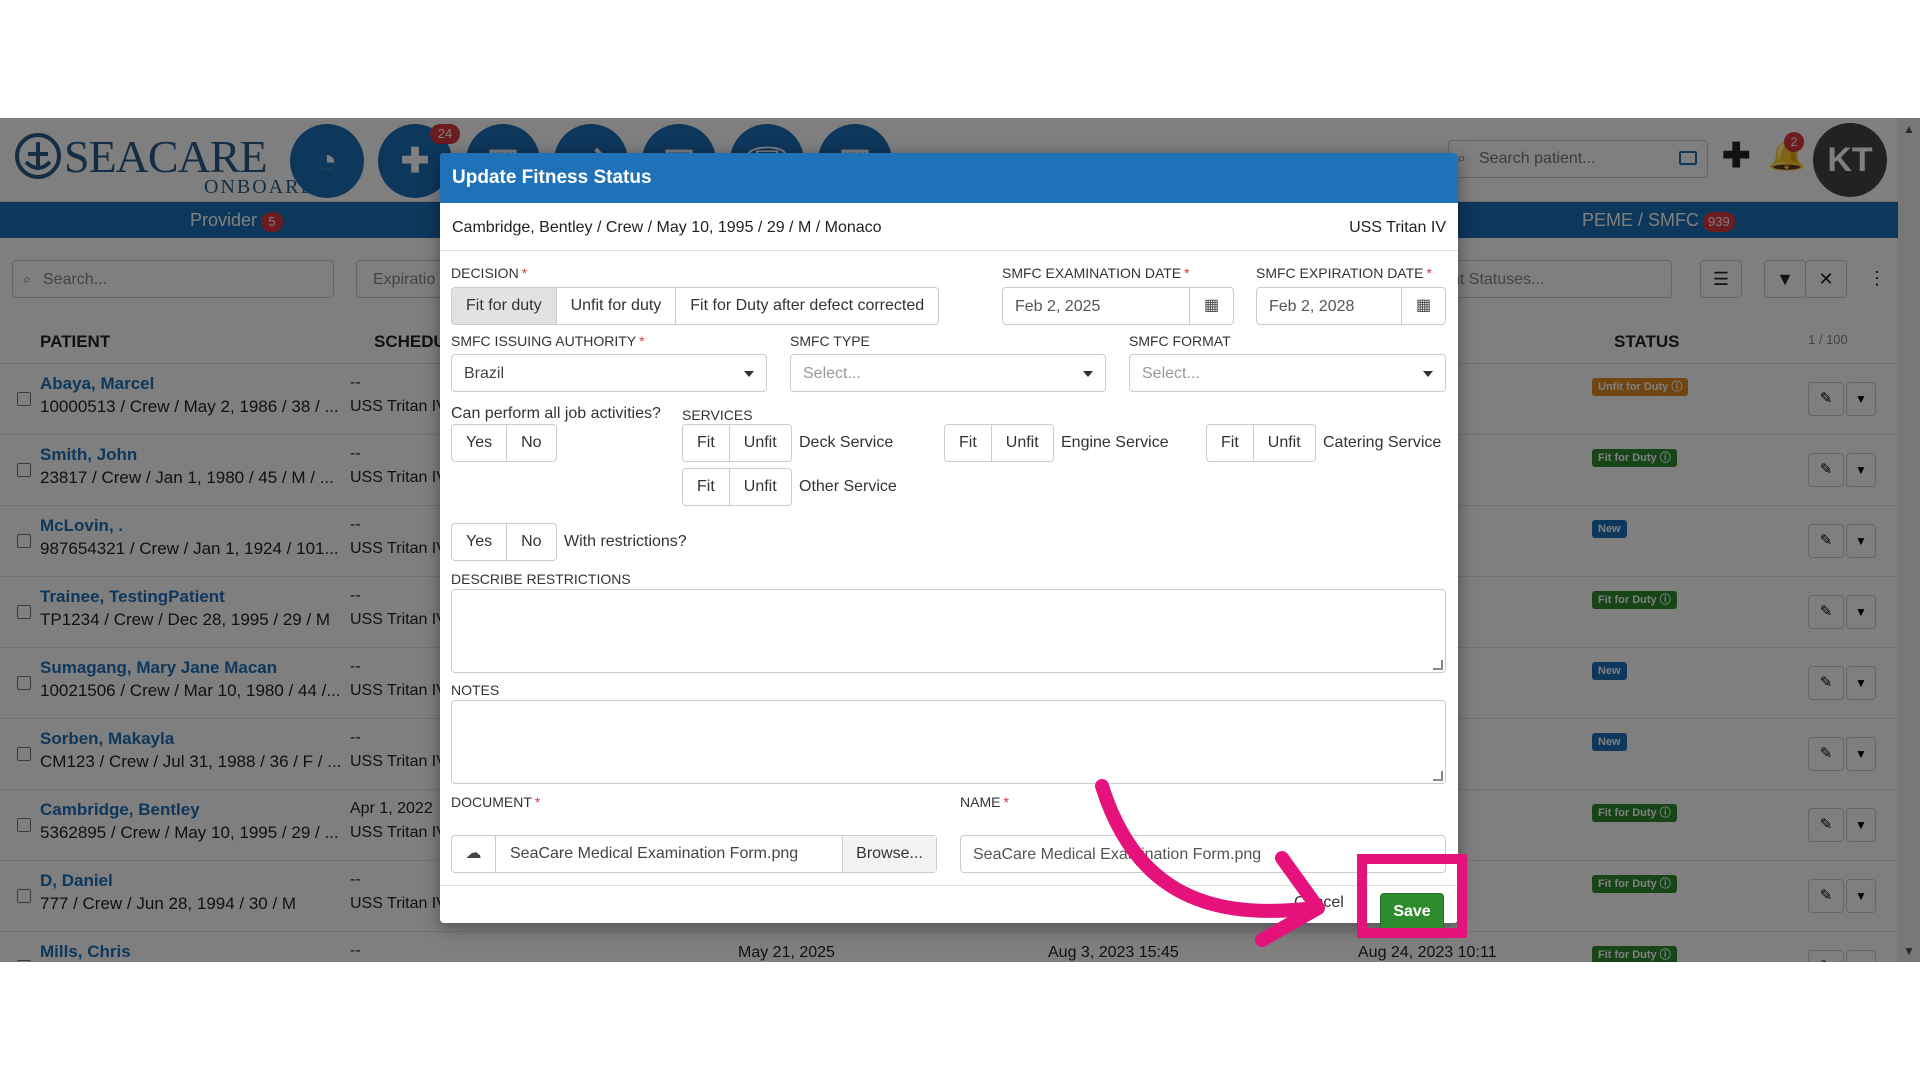  What do you see at coordinates (475, 690) in the screenshot?
I see `notes-label: NOTES` at bounding box center [475, 690].